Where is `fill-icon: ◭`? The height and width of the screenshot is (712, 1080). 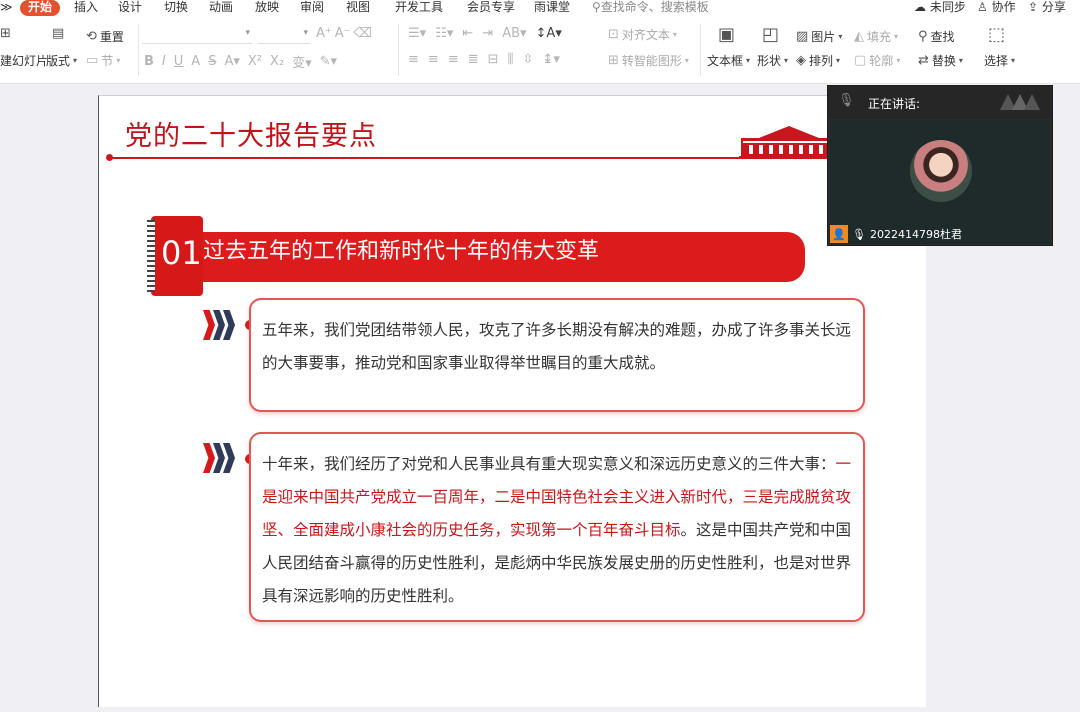
fill-icon: ◭ is located at coordinates (859, 36).